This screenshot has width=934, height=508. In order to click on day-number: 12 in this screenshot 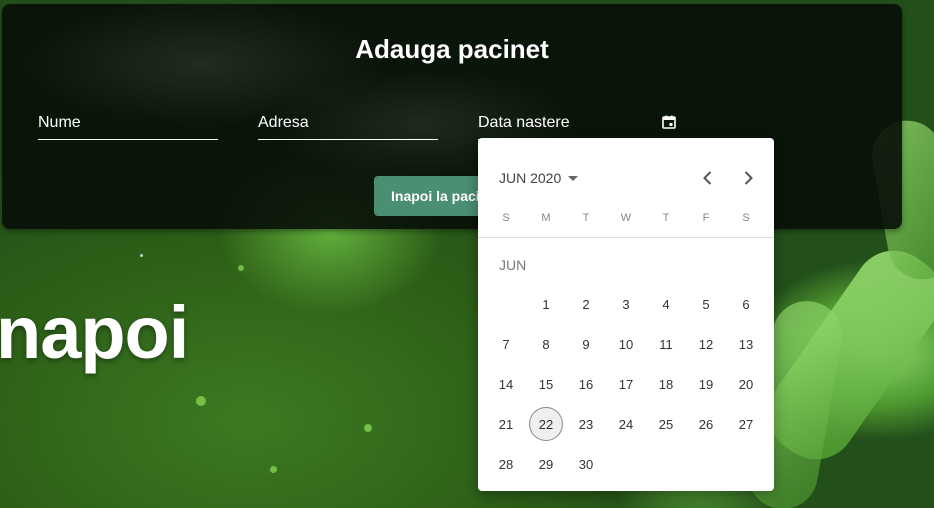, I will do `click(706, 344)`.